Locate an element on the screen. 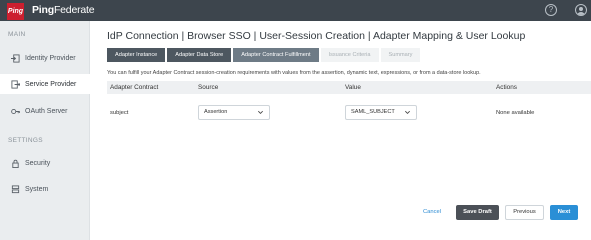 The width and height of the screenshot is (591, 240). user-icon-body is located at coordinates (581, 13).